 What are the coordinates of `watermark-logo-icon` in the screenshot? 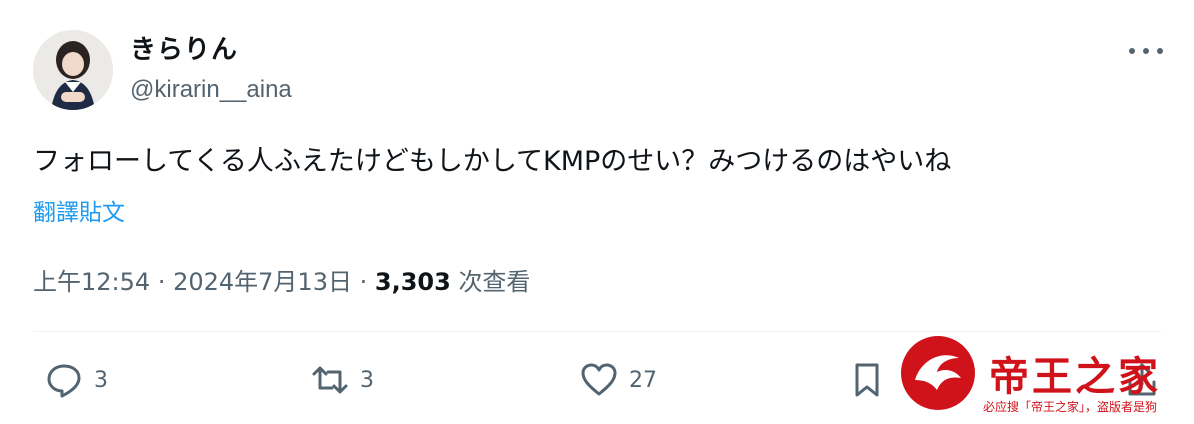 It's located at (938, 373).